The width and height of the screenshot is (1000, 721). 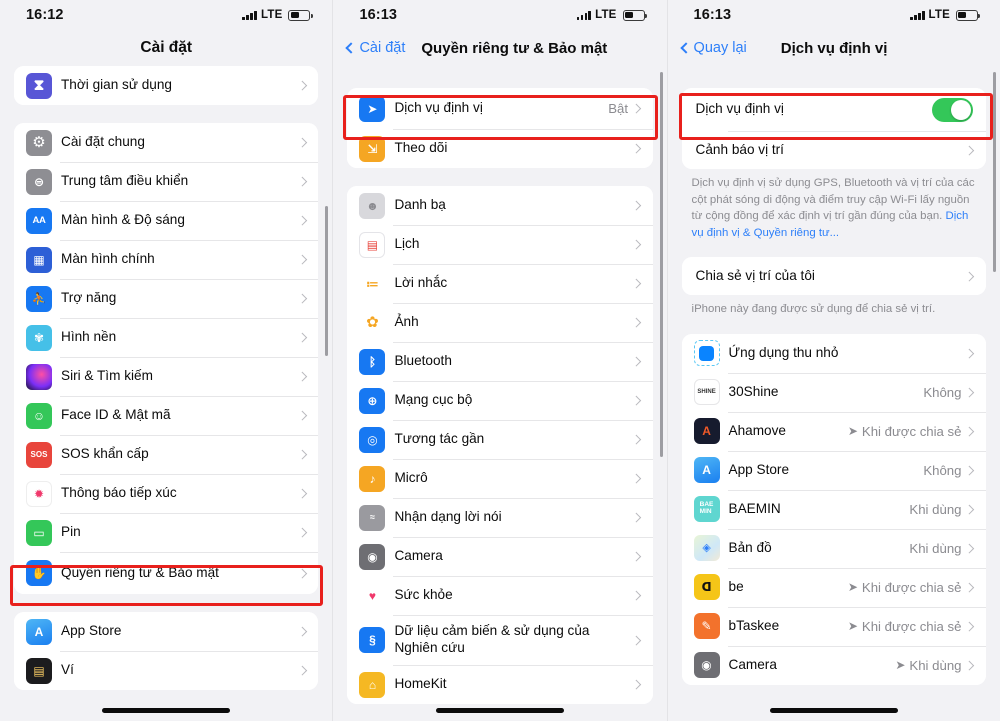 What do you see at coordinates (166, 573) in the screenshot?
I see `sidebar-item-privacy-security: ✋ Quyền riêng tư & Bảo mật` at bounding box center [166, 573].